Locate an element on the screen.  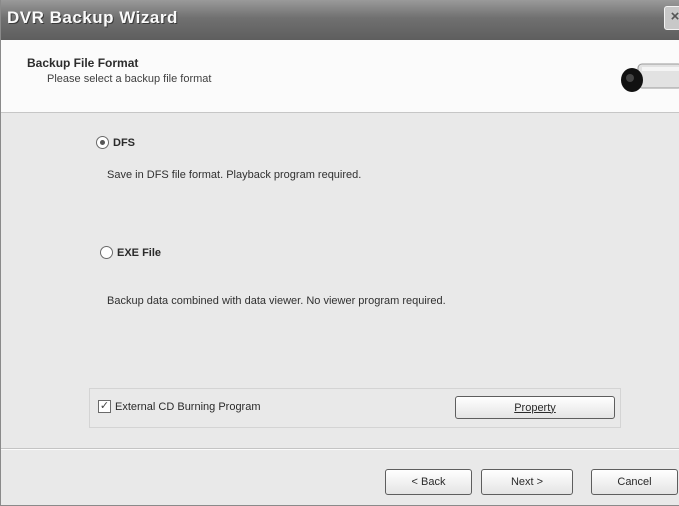
radio-option-dfs: DFS is located at coordinates (115, 142).